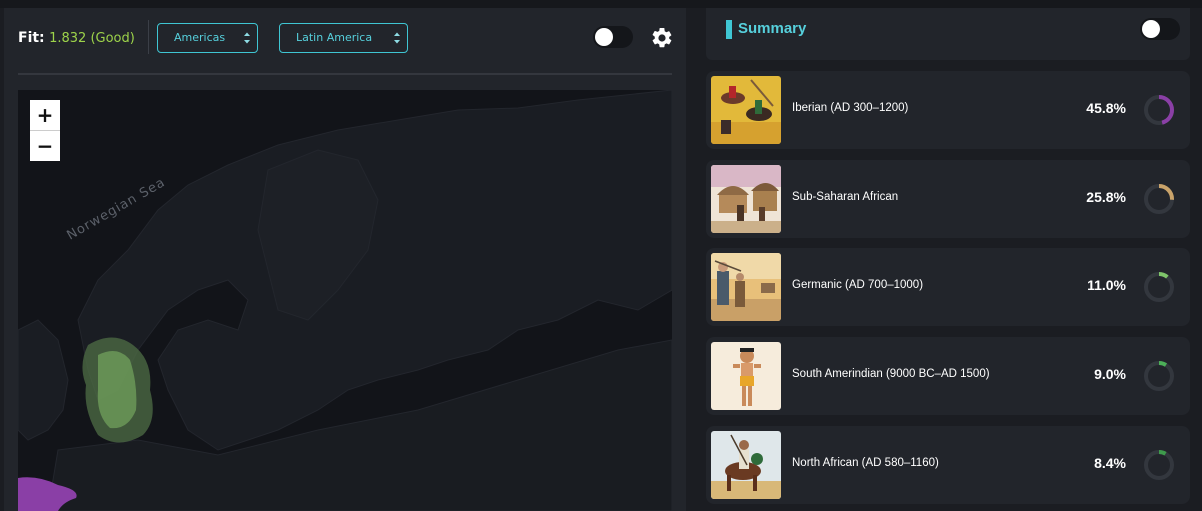  I want to click on fit-label: Fit:, so click(31, 38).